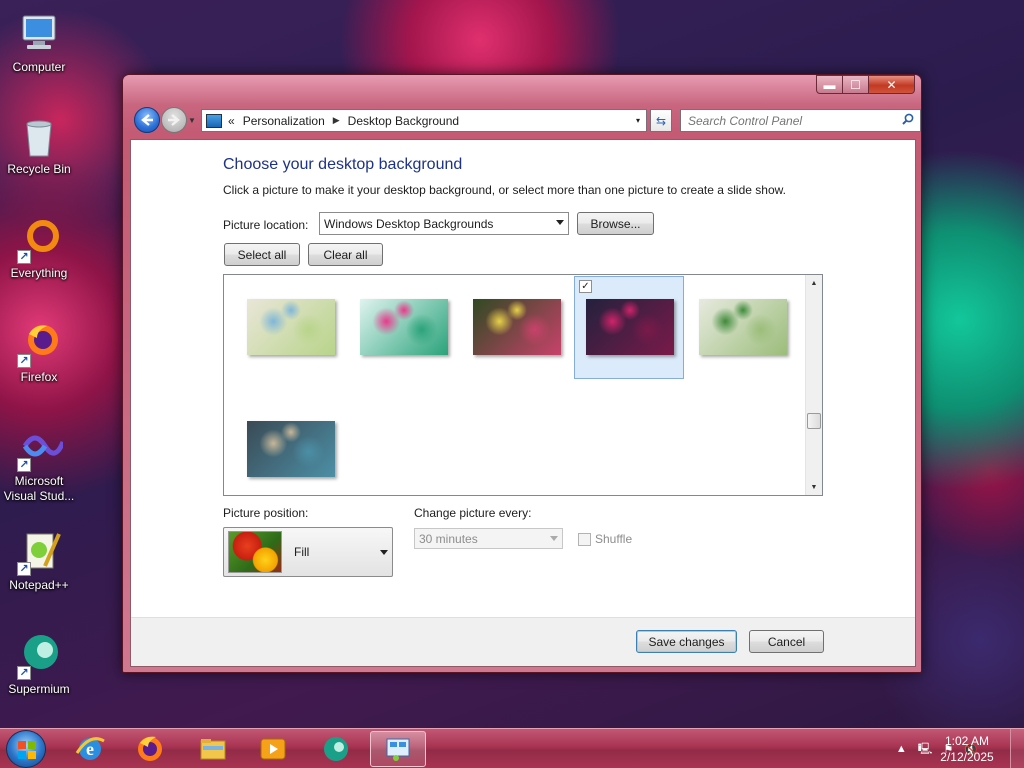 This screenshot has height=768, width=1024. I want to click on close-button: ✕, so click(892, 84).